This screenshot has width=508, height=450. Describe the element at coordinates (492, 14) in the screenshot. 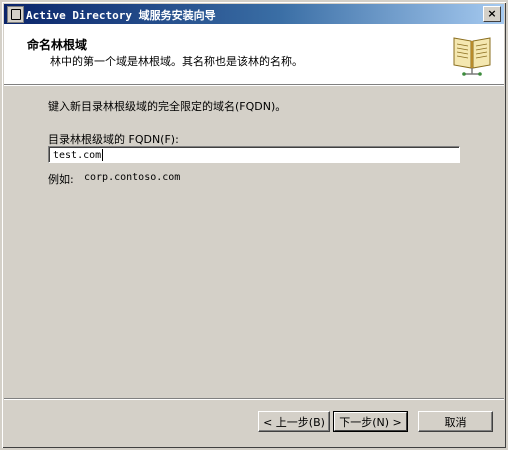

I see `close-button: ×` at that location.